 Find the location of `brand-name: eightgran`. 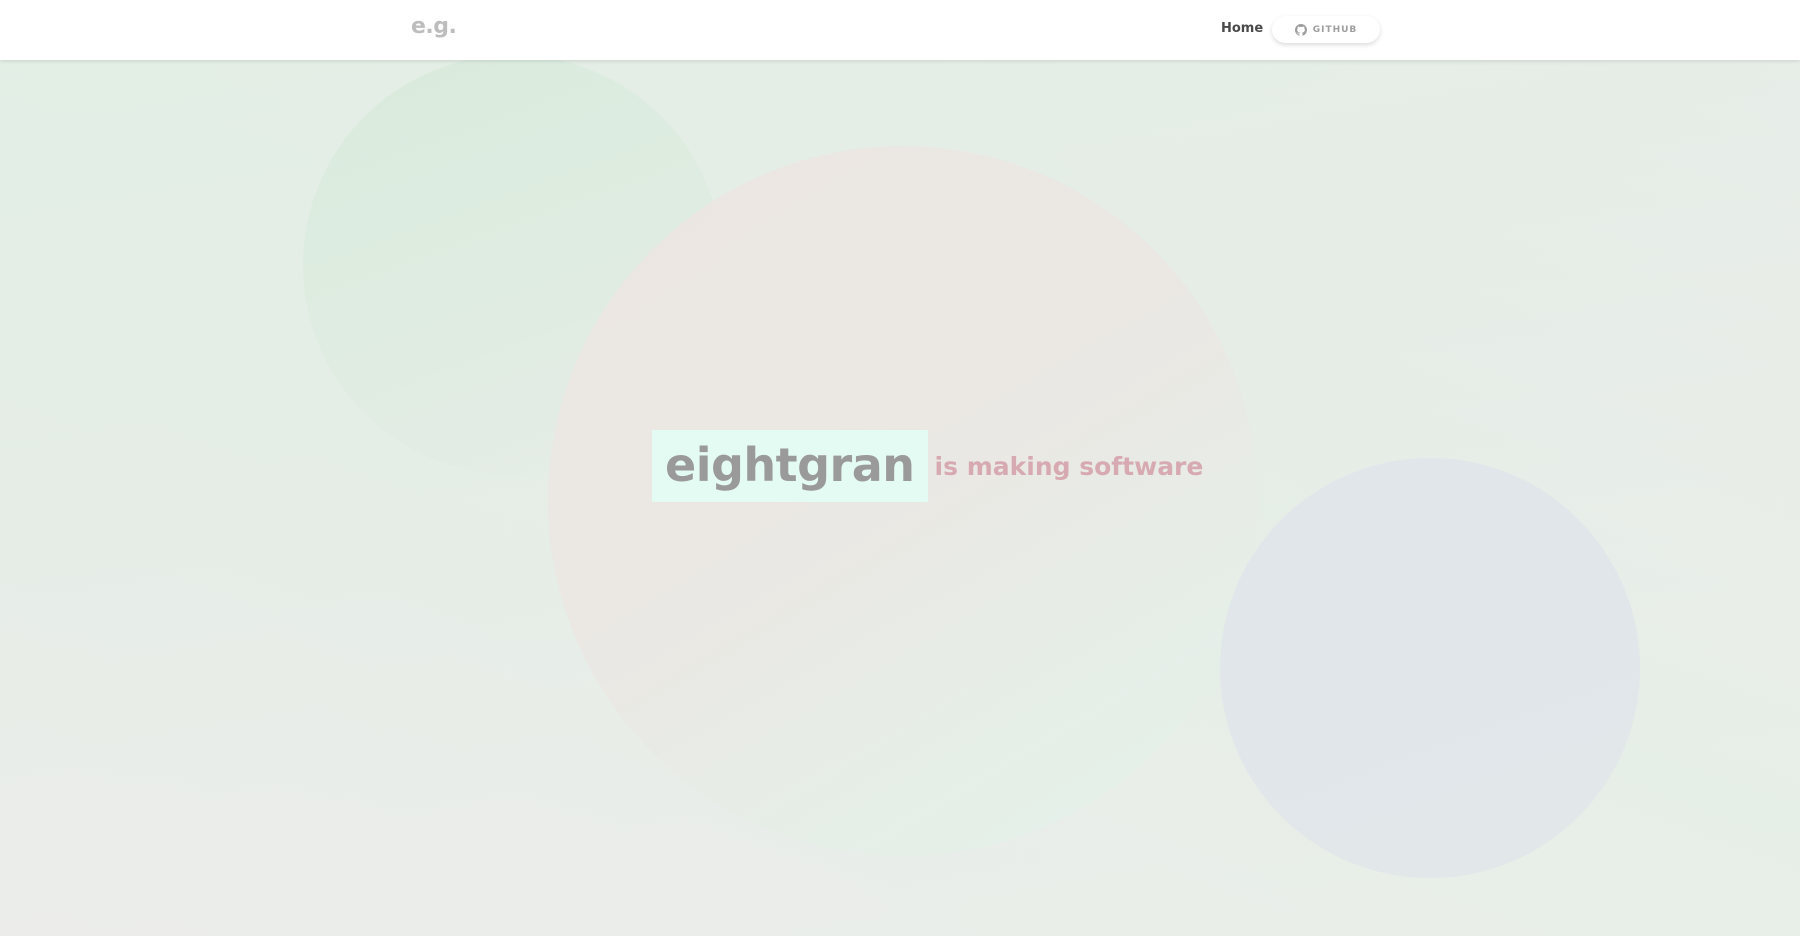

brand-name: eightgran is located at coordinates (790, 465).